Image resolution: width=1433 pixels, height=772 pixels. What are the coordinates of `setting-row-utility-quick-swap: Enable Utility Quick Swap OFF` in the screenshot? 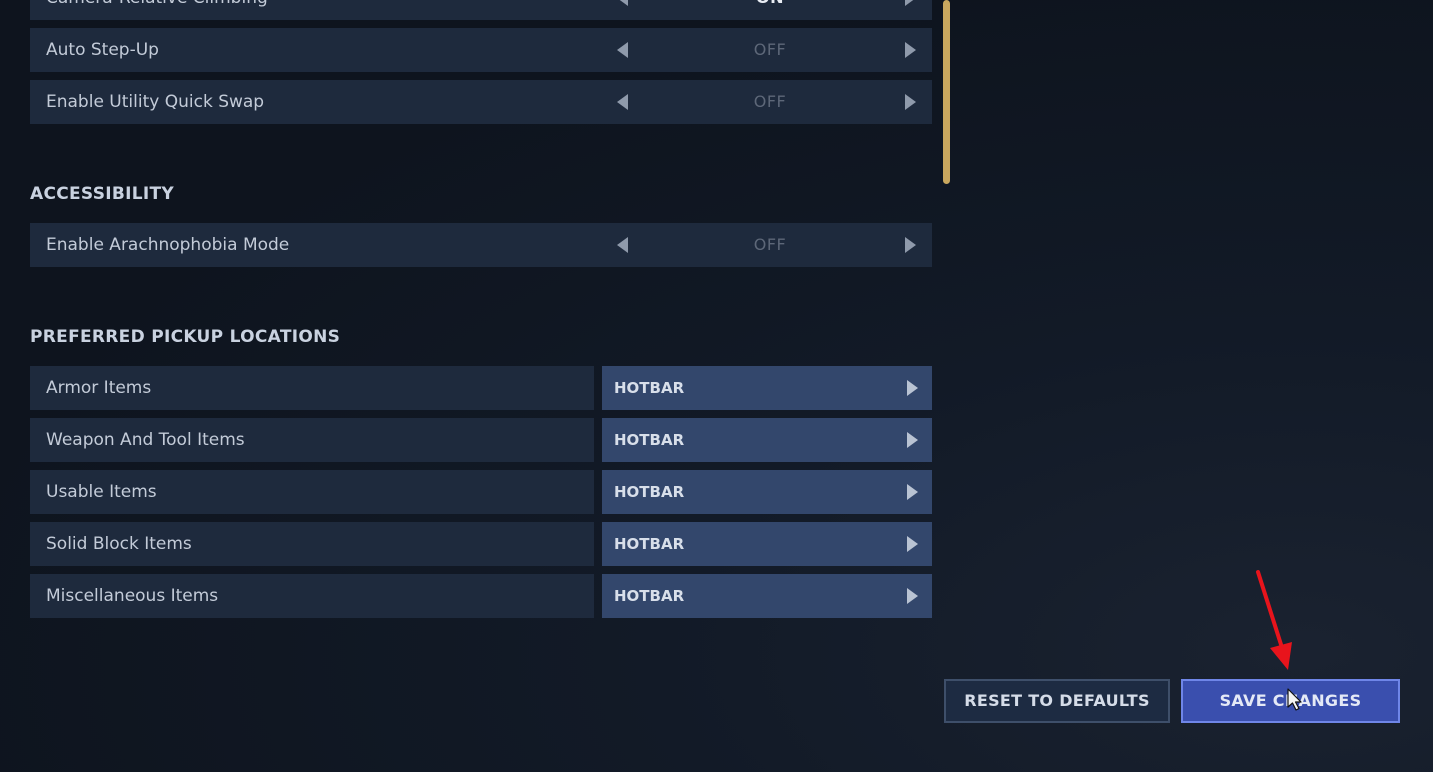 It's located at (481, 102).